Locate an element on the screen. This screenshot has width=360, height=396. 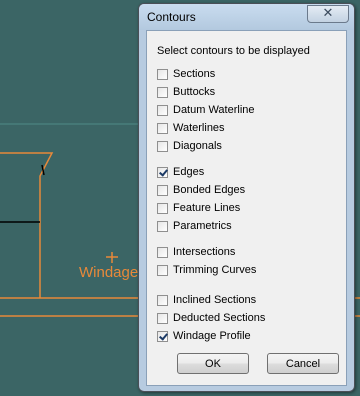
windage-label: Windage is located at coordinates (109, 272).